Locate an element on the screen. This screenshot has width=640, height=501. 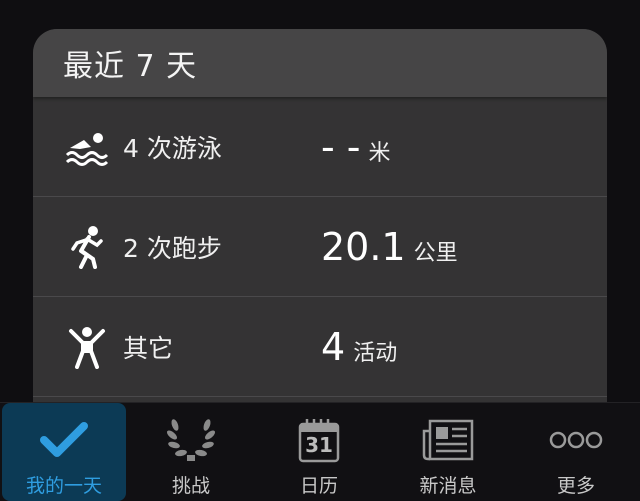
run-unit: 公里 is located at coordinates (435, 253).